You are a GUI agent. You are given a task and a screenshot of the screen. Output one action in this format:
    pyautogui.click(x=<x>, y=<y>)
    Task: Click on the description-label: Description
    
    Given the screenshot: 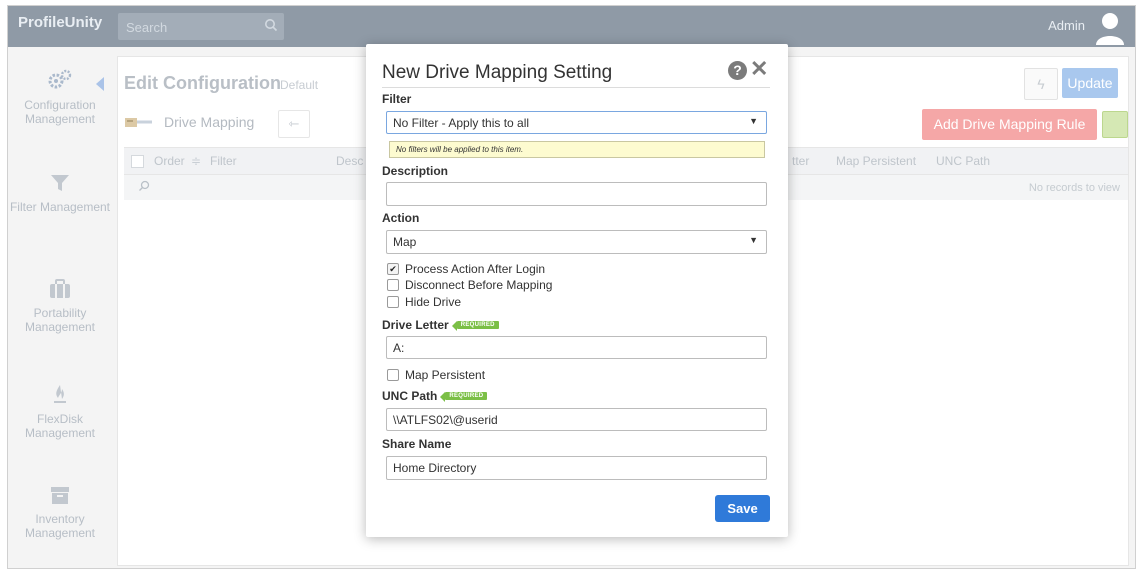 What is the action you would take?
    pyautogui.click(x=415, y=171)
    